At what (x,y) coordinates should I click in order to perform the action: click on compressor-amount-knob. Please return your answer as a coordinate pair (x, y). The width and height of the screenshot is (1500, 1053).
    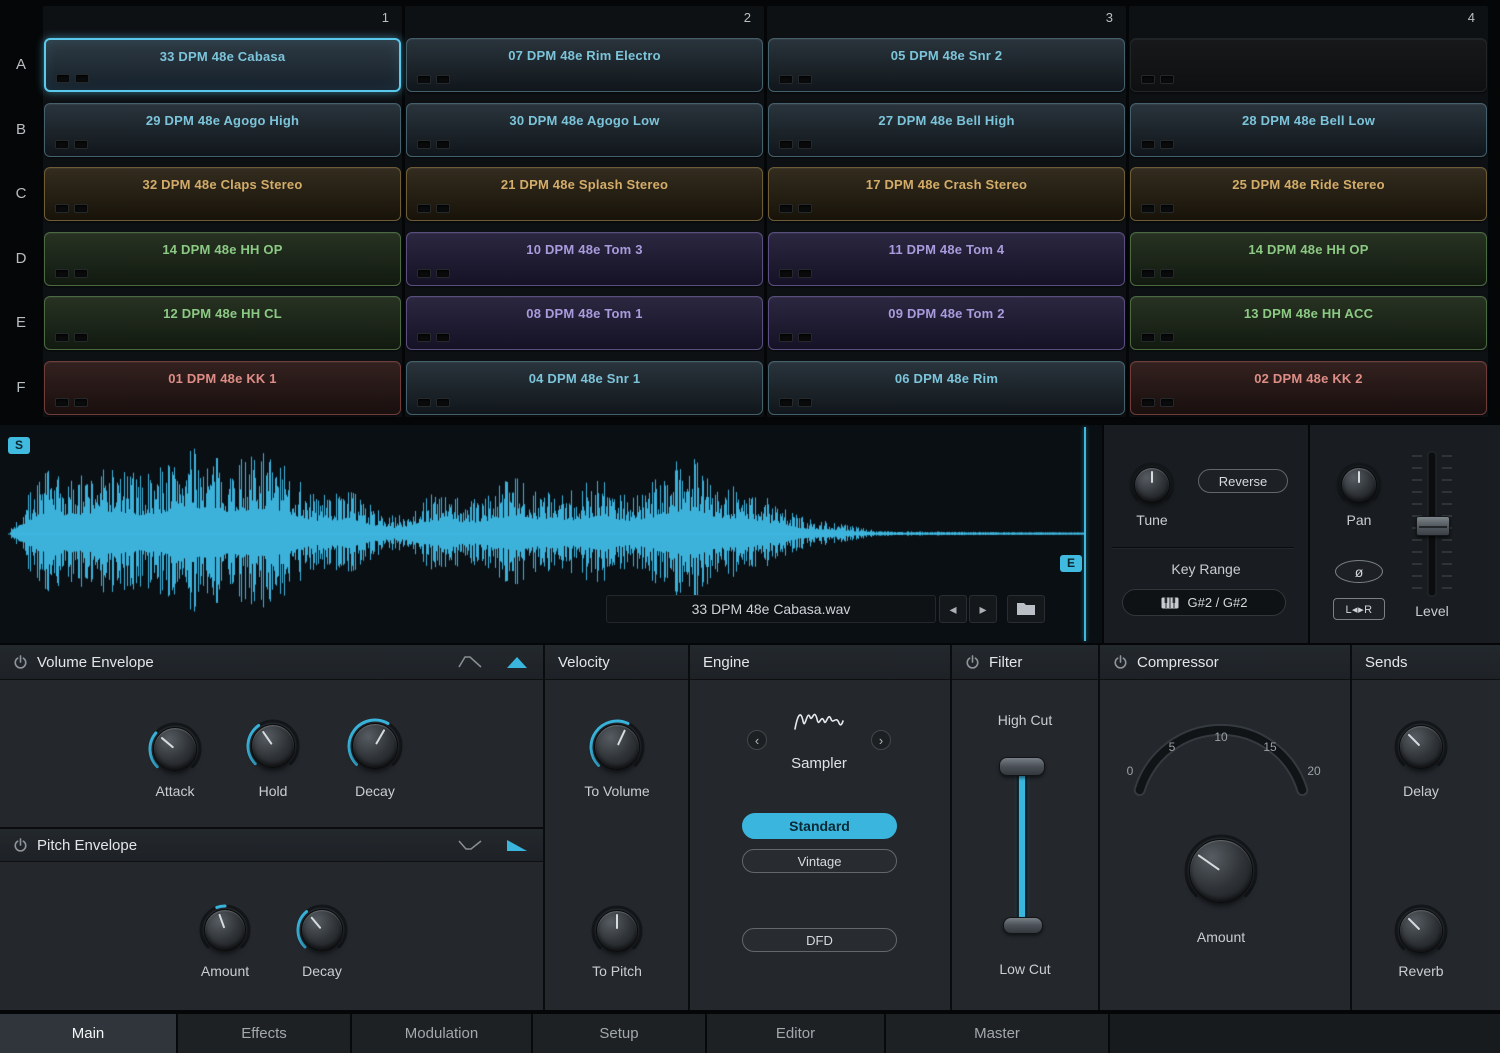
    Looking at the image, I should click on (1221, 871).